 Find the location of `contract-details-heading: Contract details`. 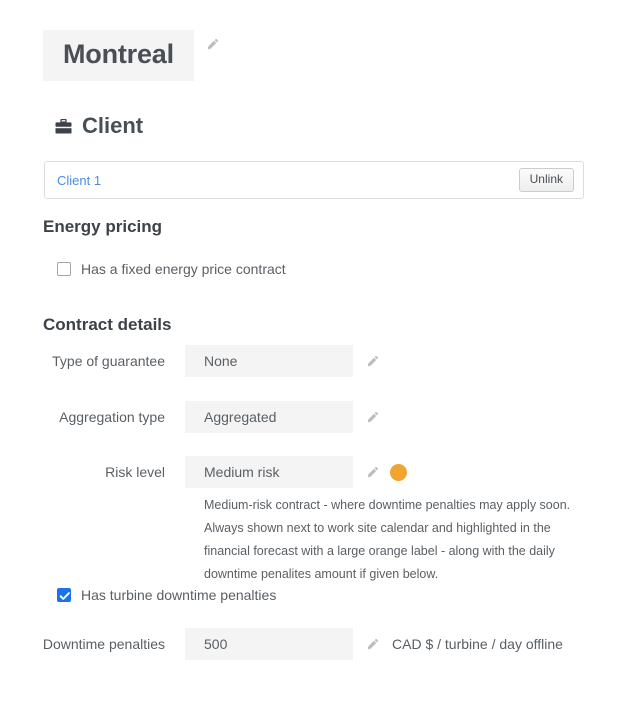

contract-details-heading: Contract details is located at coordinates (107, 324).